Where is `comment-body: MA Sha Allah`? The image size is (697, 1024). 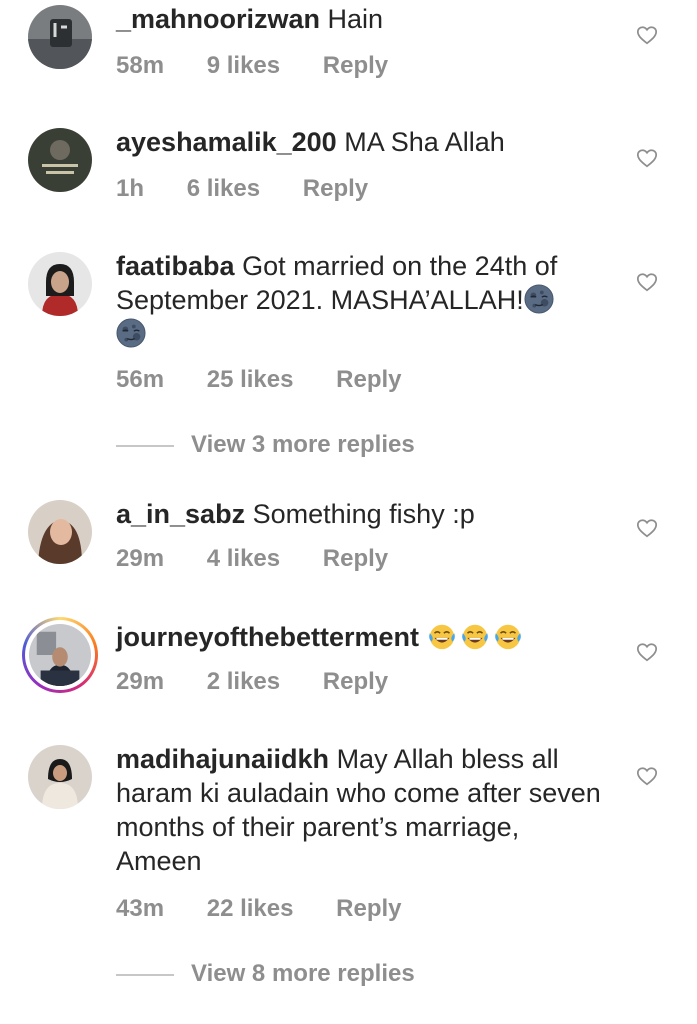
comment-body: MA Sha Allah is located at coordinates (424, 142).